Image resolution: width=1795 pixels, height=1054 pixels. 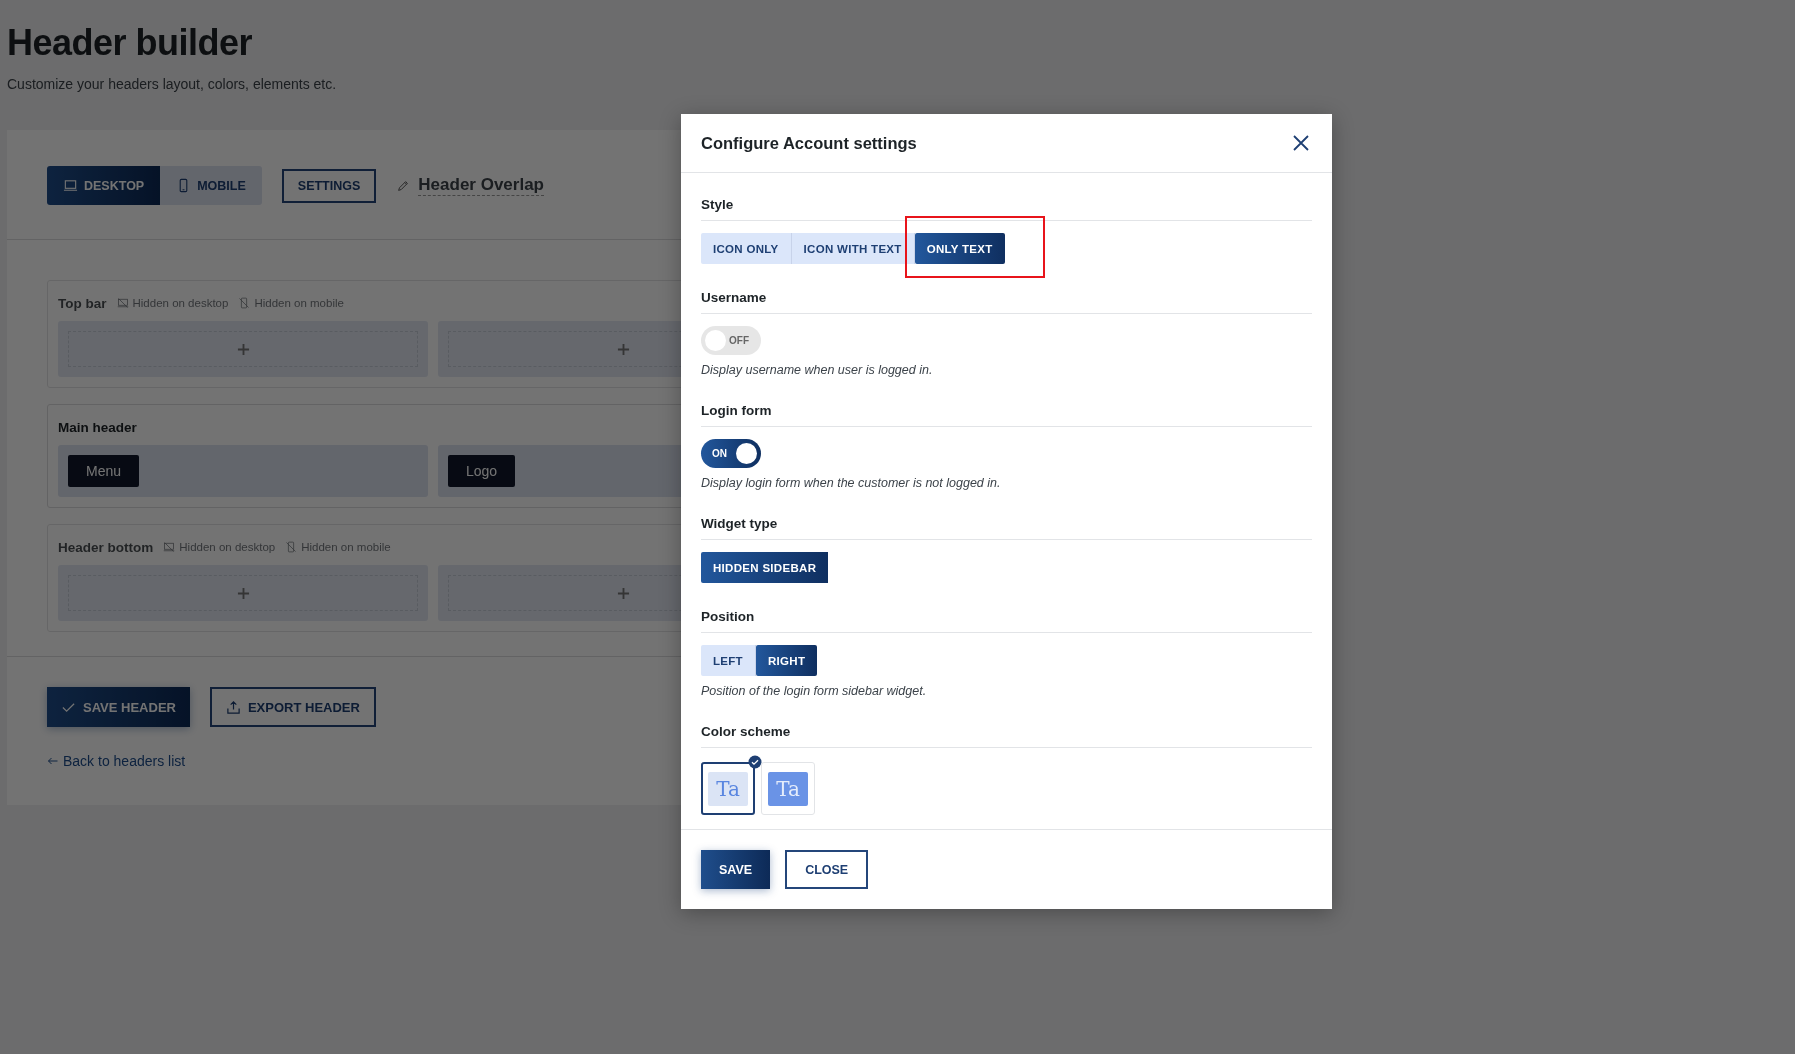 What do you see at coordinates (786, 660) in the screenshot?
I see `option-button: RIGHT` at bounding box center [786, 660].